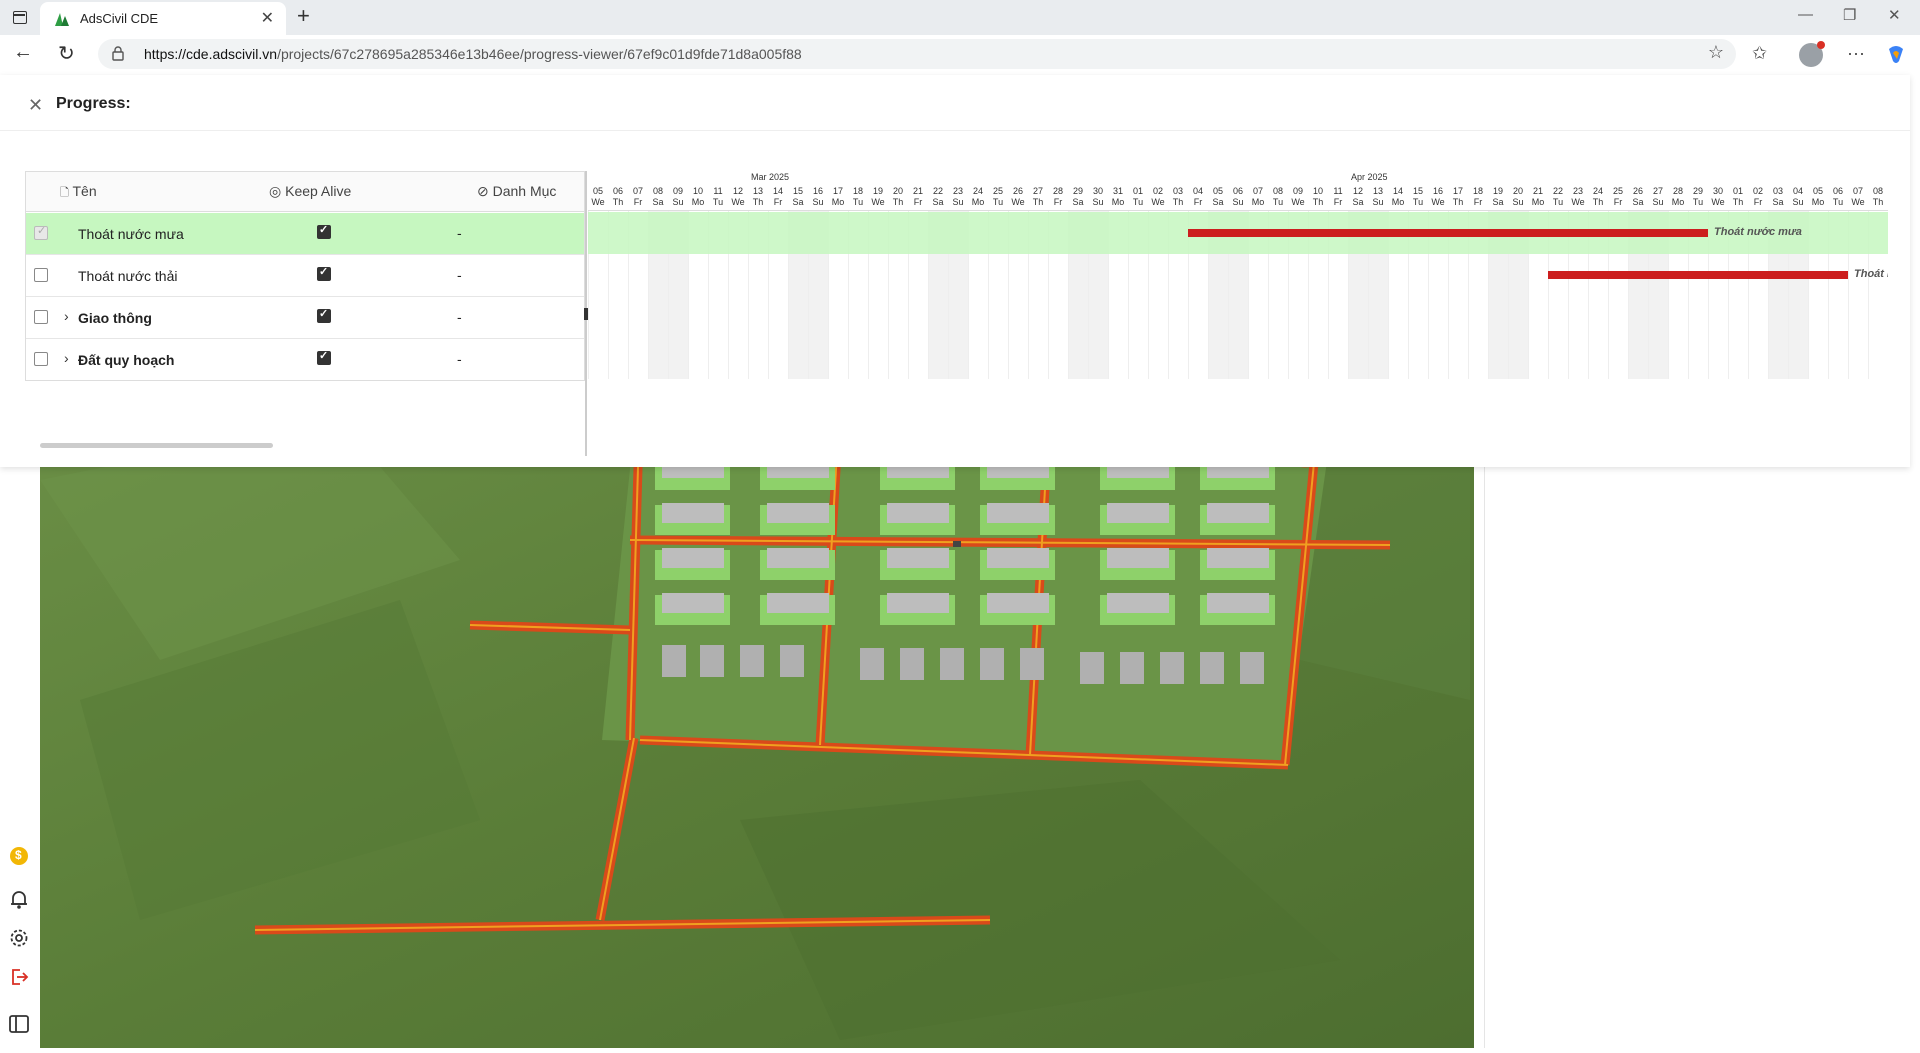 This screenshot has width=1920, height=1053. What do you see at coordinates (1758, 232) in the screenshot?
I see `gantt-task-label: Thoát nước mưa` at bounding box center [1758, 232].